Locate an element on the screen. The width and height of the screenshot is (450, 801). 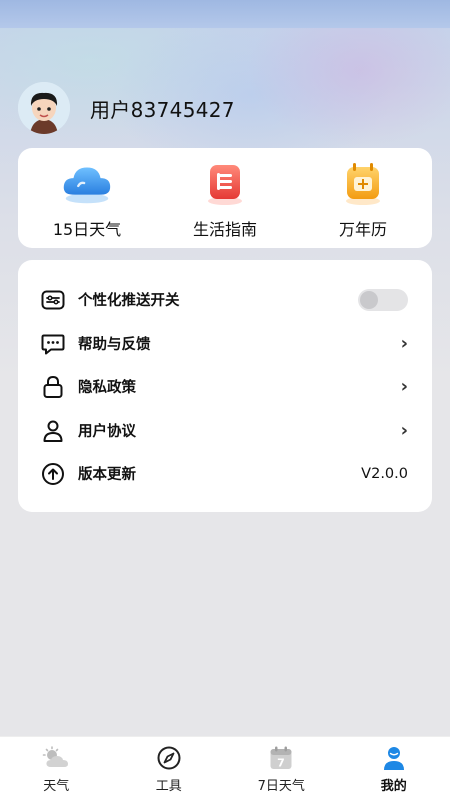
nav-tab-tools: 工具 is located at coordinates (169, 765).